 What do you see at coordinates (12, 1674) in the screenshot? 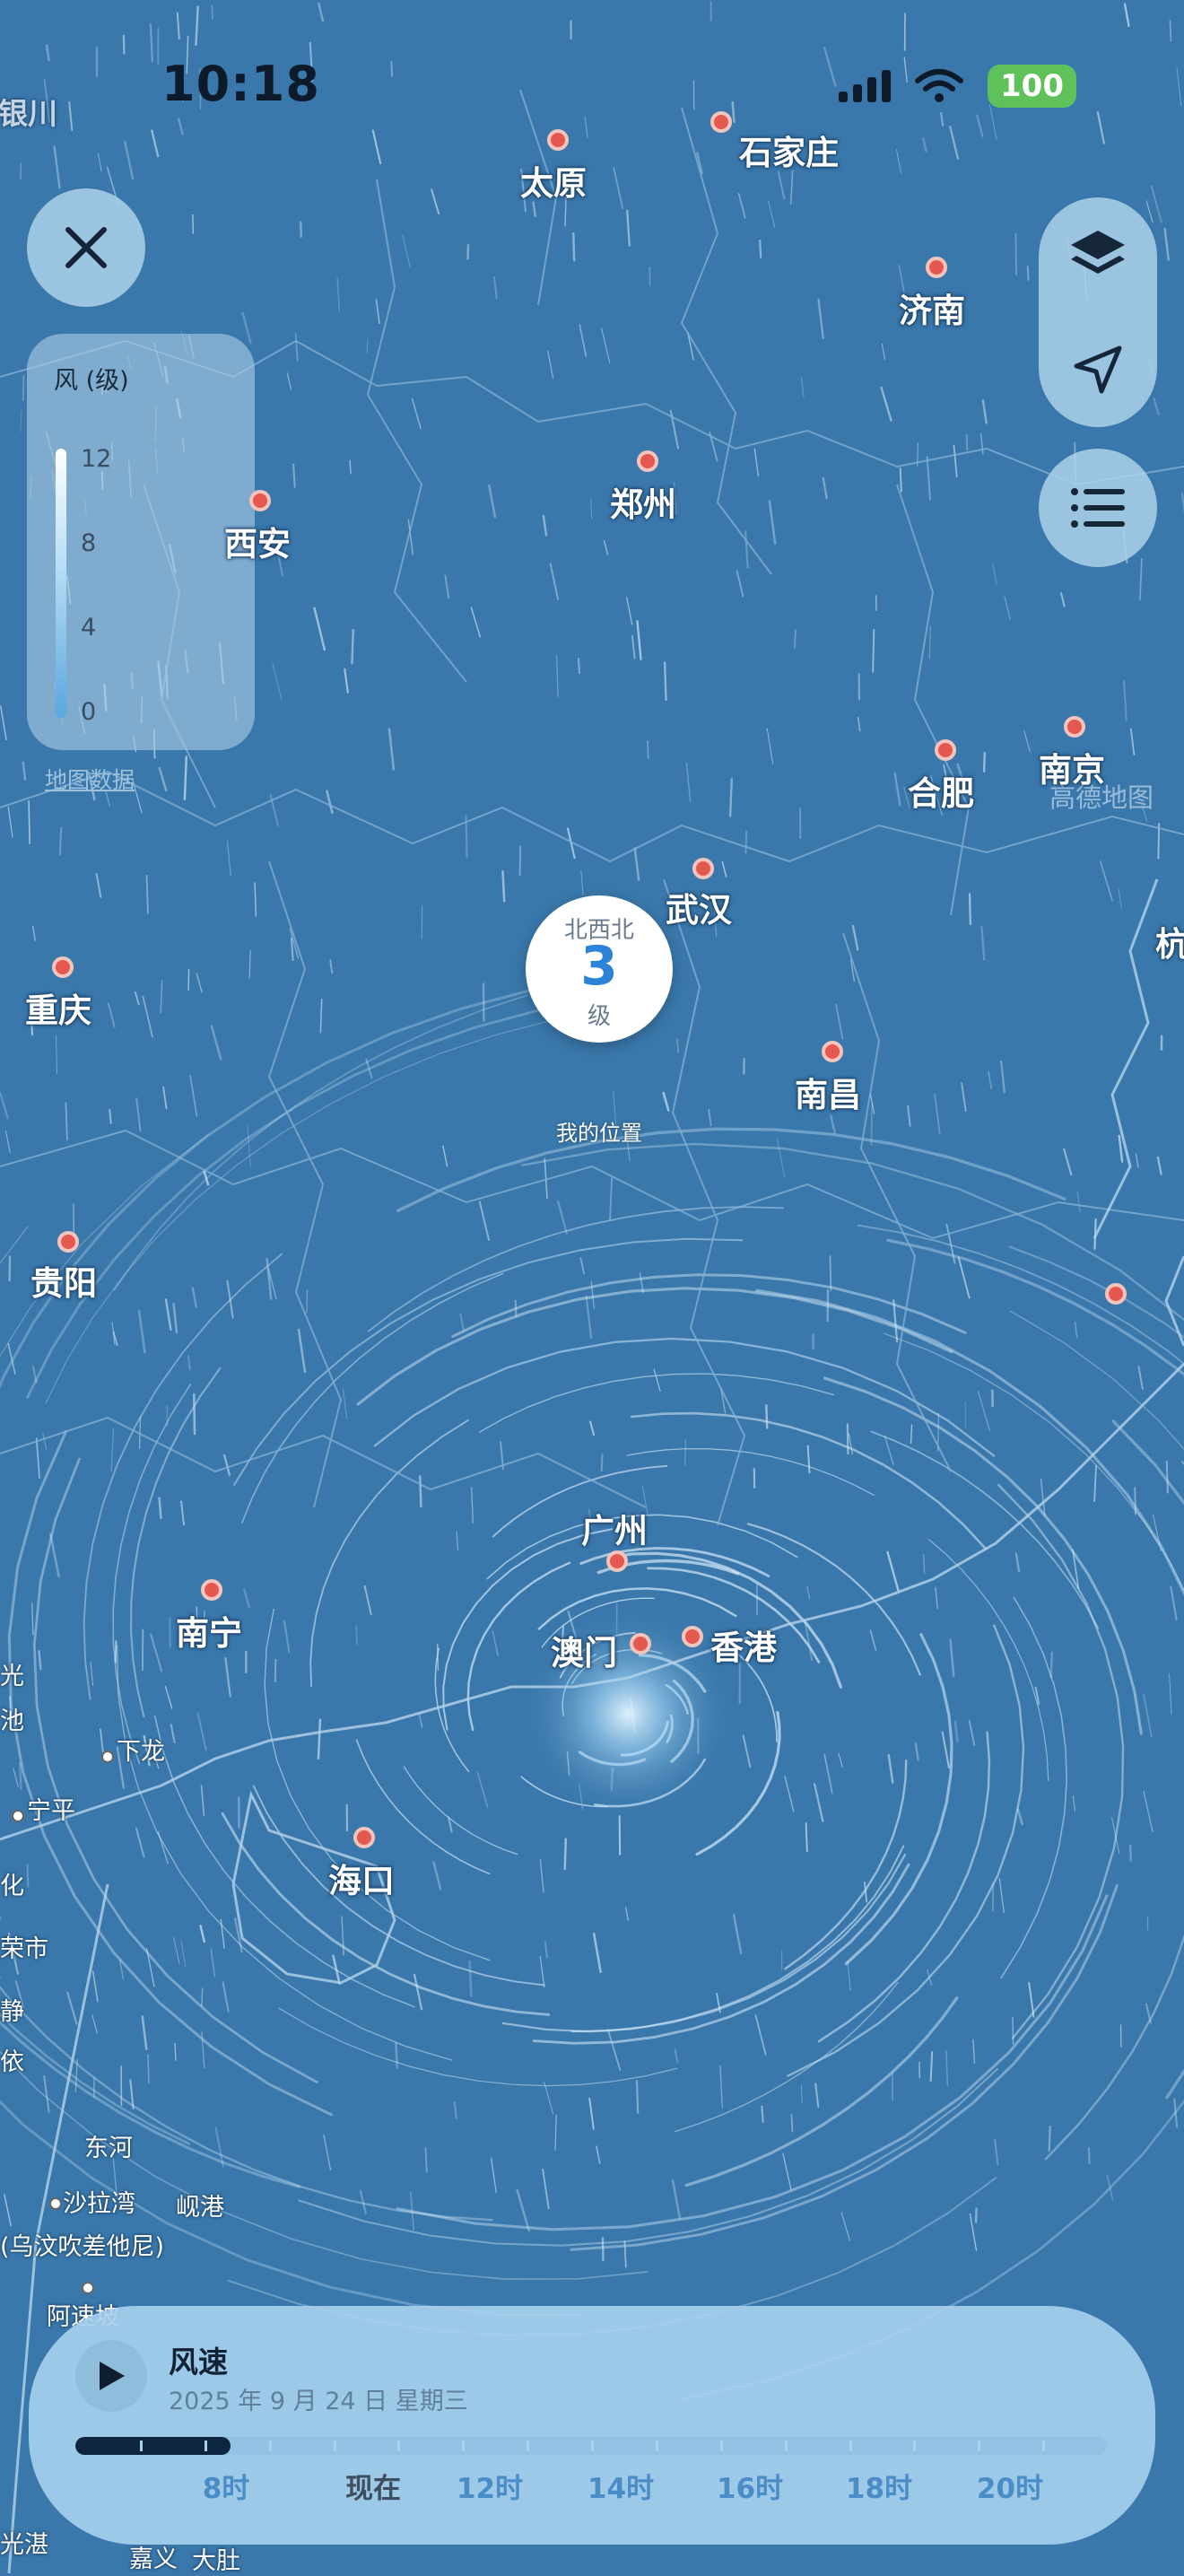
I see `town-label: 光` at bounding box center [12, 1674].